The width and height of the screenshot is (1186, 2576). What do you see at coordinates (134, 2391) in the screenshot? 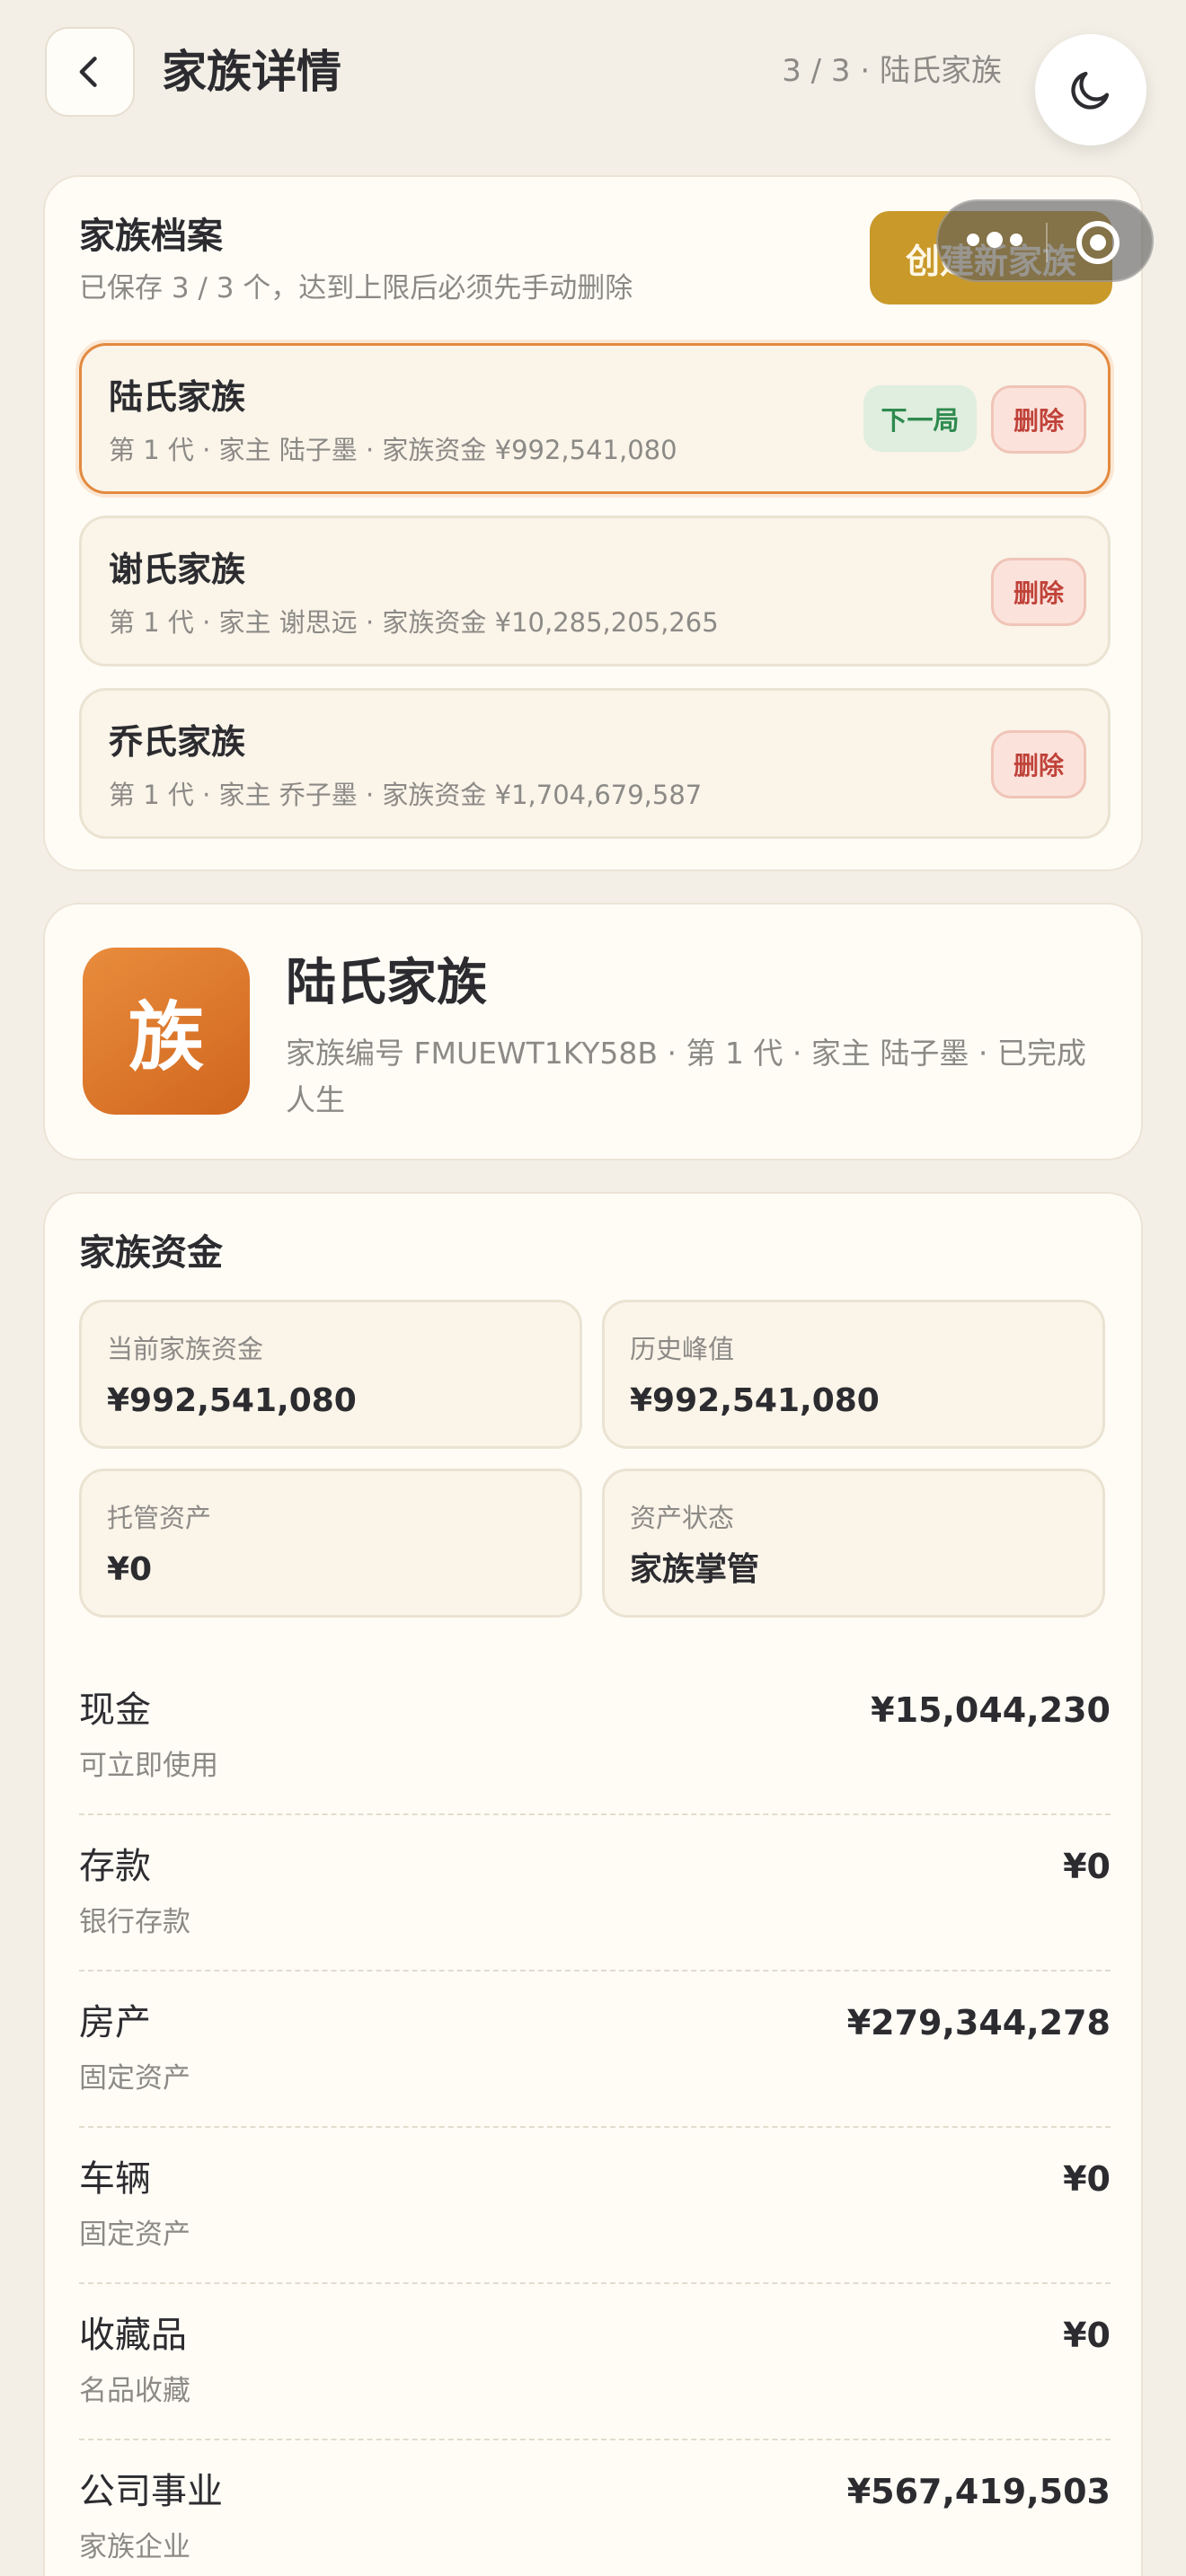
I see `asset-desc: 名品收藏` at bounding box center [134, 2391].